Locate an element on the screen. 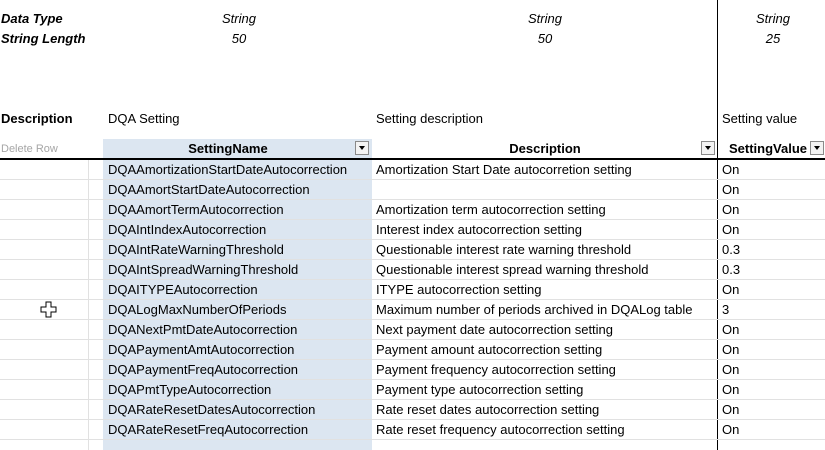 The height and width of the screenshot is (450, 825). description-cell: ITYPE autocorrection setting is located at coordinates (545, 290).